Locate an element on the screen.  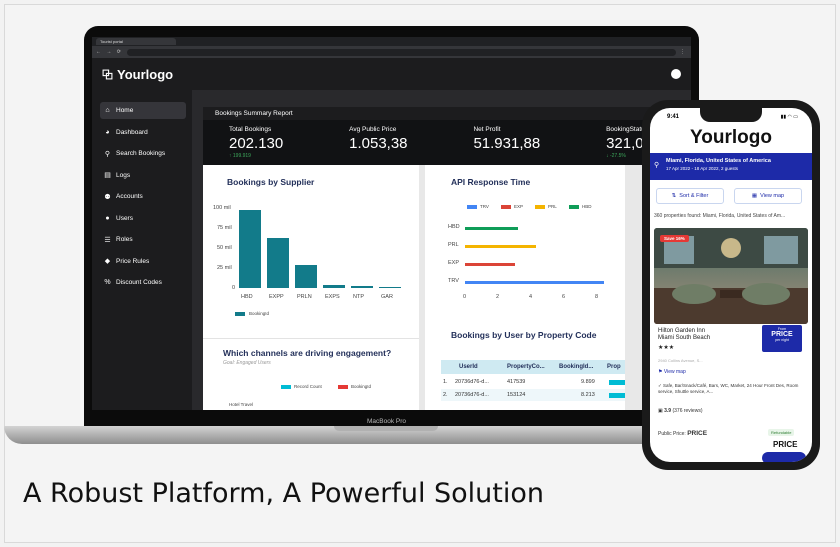
api-bar-exp is located at coordinates (490, 264).